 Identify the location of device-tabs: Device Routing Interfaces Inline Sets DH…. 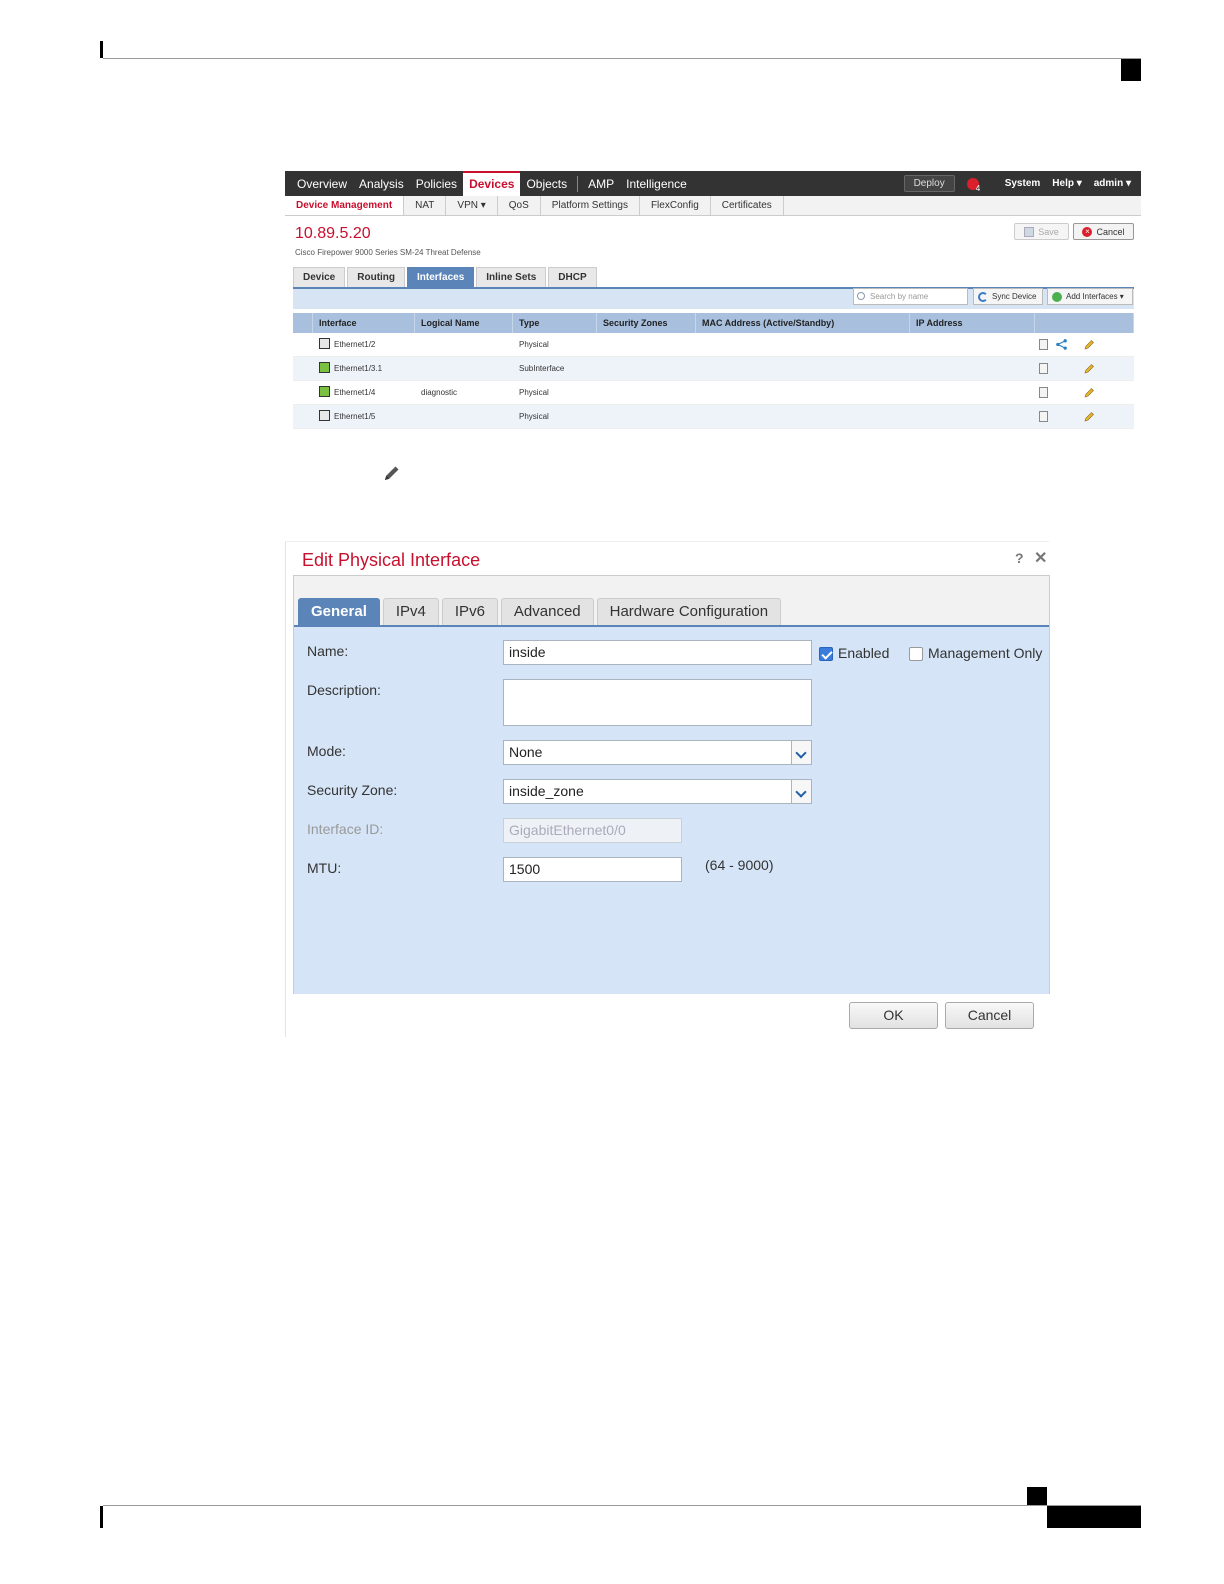
(445, 277).